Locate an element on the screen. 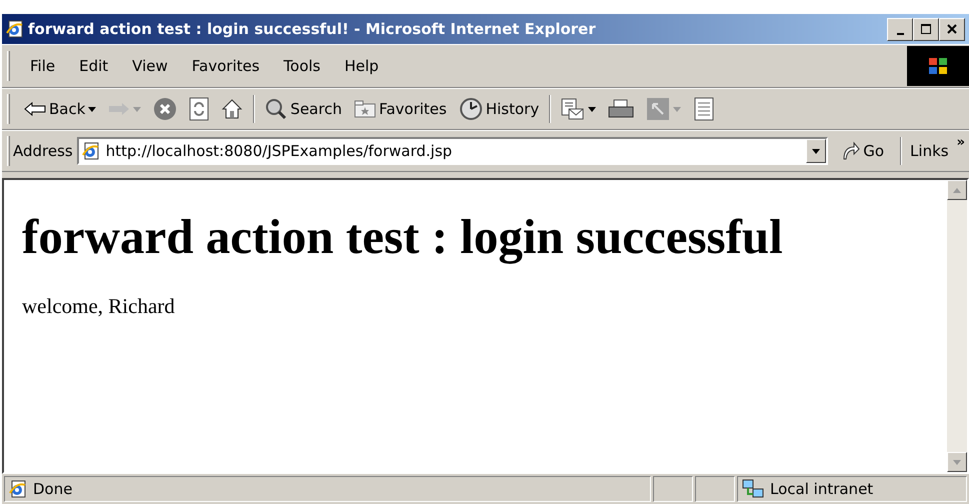 Image resolution: width=969 pixels, height=504 pixels. close-icon is located at coordinates (952, 29).